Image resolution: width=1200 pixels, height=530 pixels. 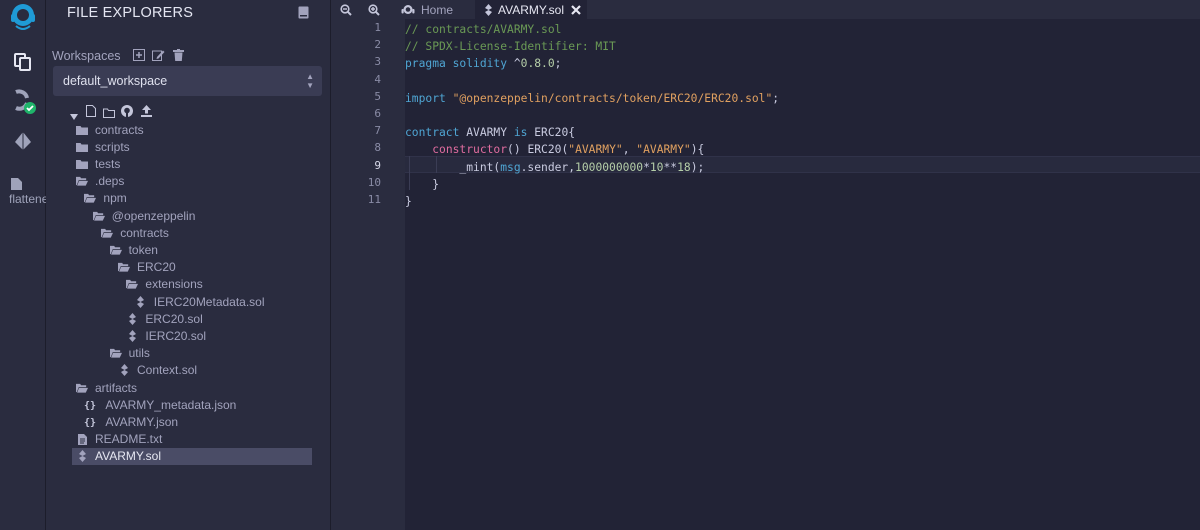 I want to click on tree-item-label: Context.sol, so click(x=167, y=370).